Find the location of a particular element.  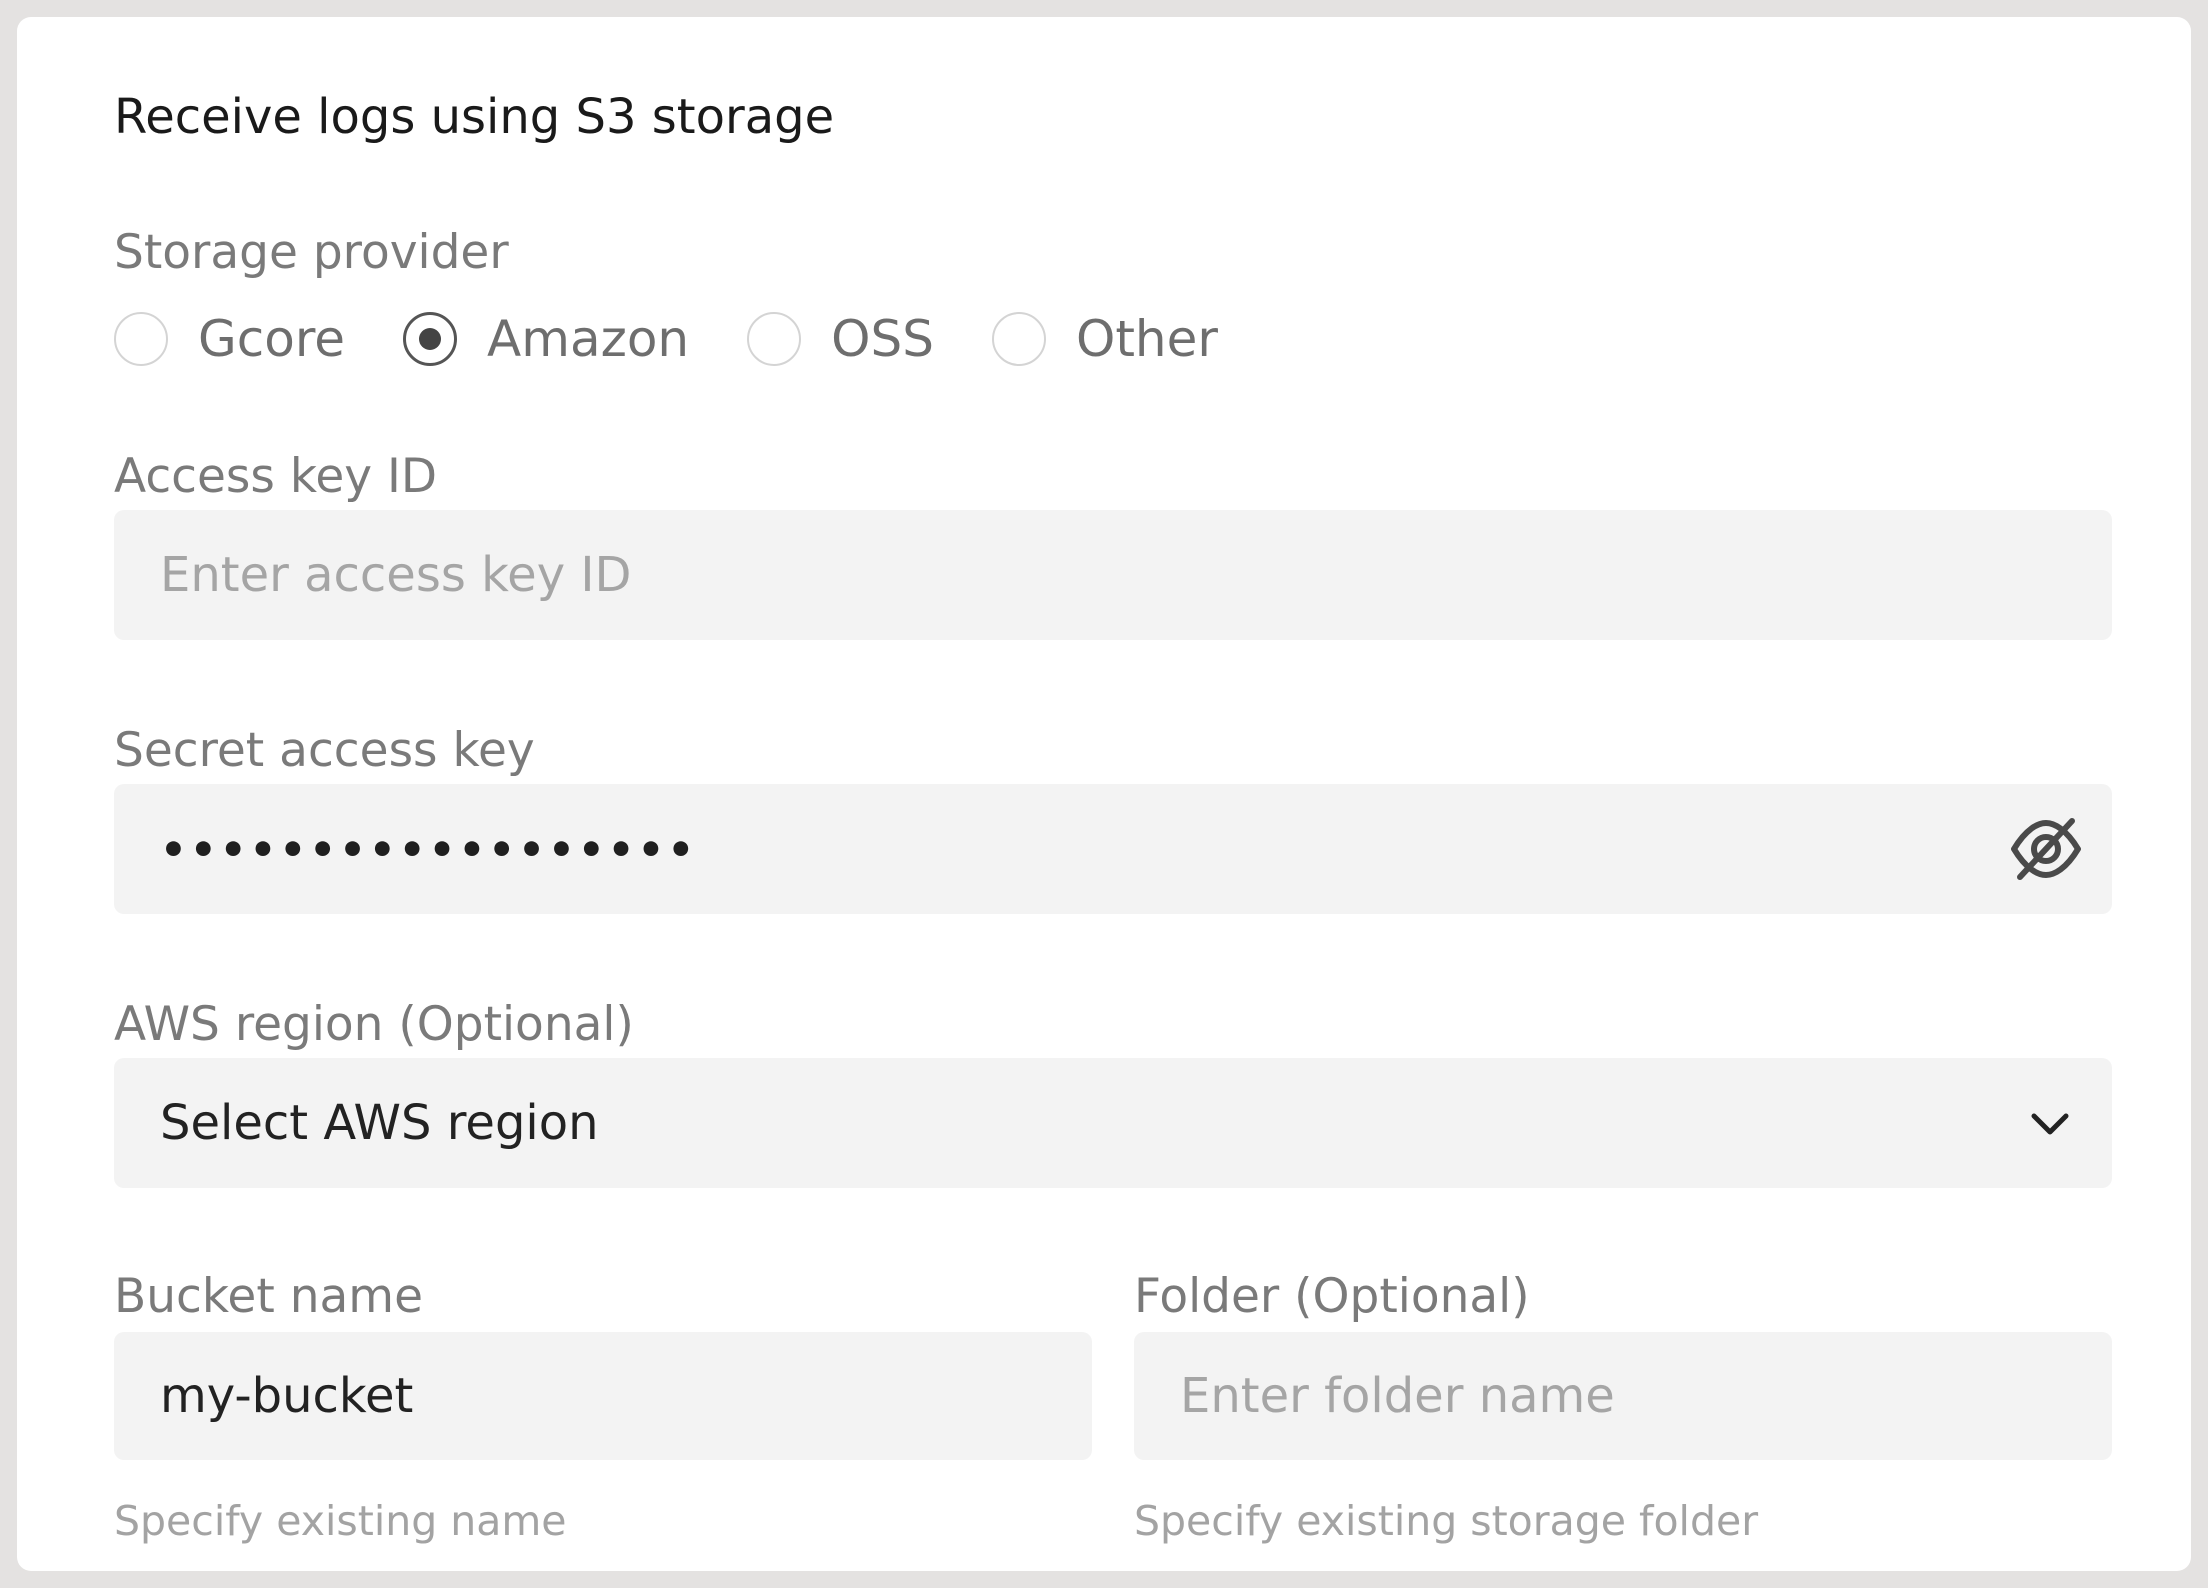

folder-label: Folder (Optional) is located at coordinates (1332, 1296).